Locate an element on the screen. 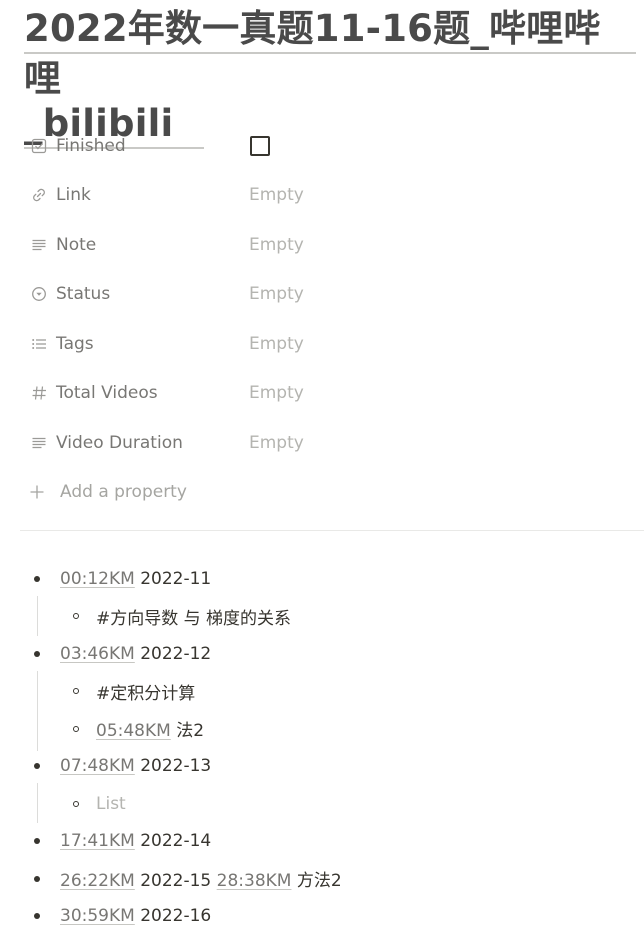  property-name: Video Duration is located at coordinates (119, 442).